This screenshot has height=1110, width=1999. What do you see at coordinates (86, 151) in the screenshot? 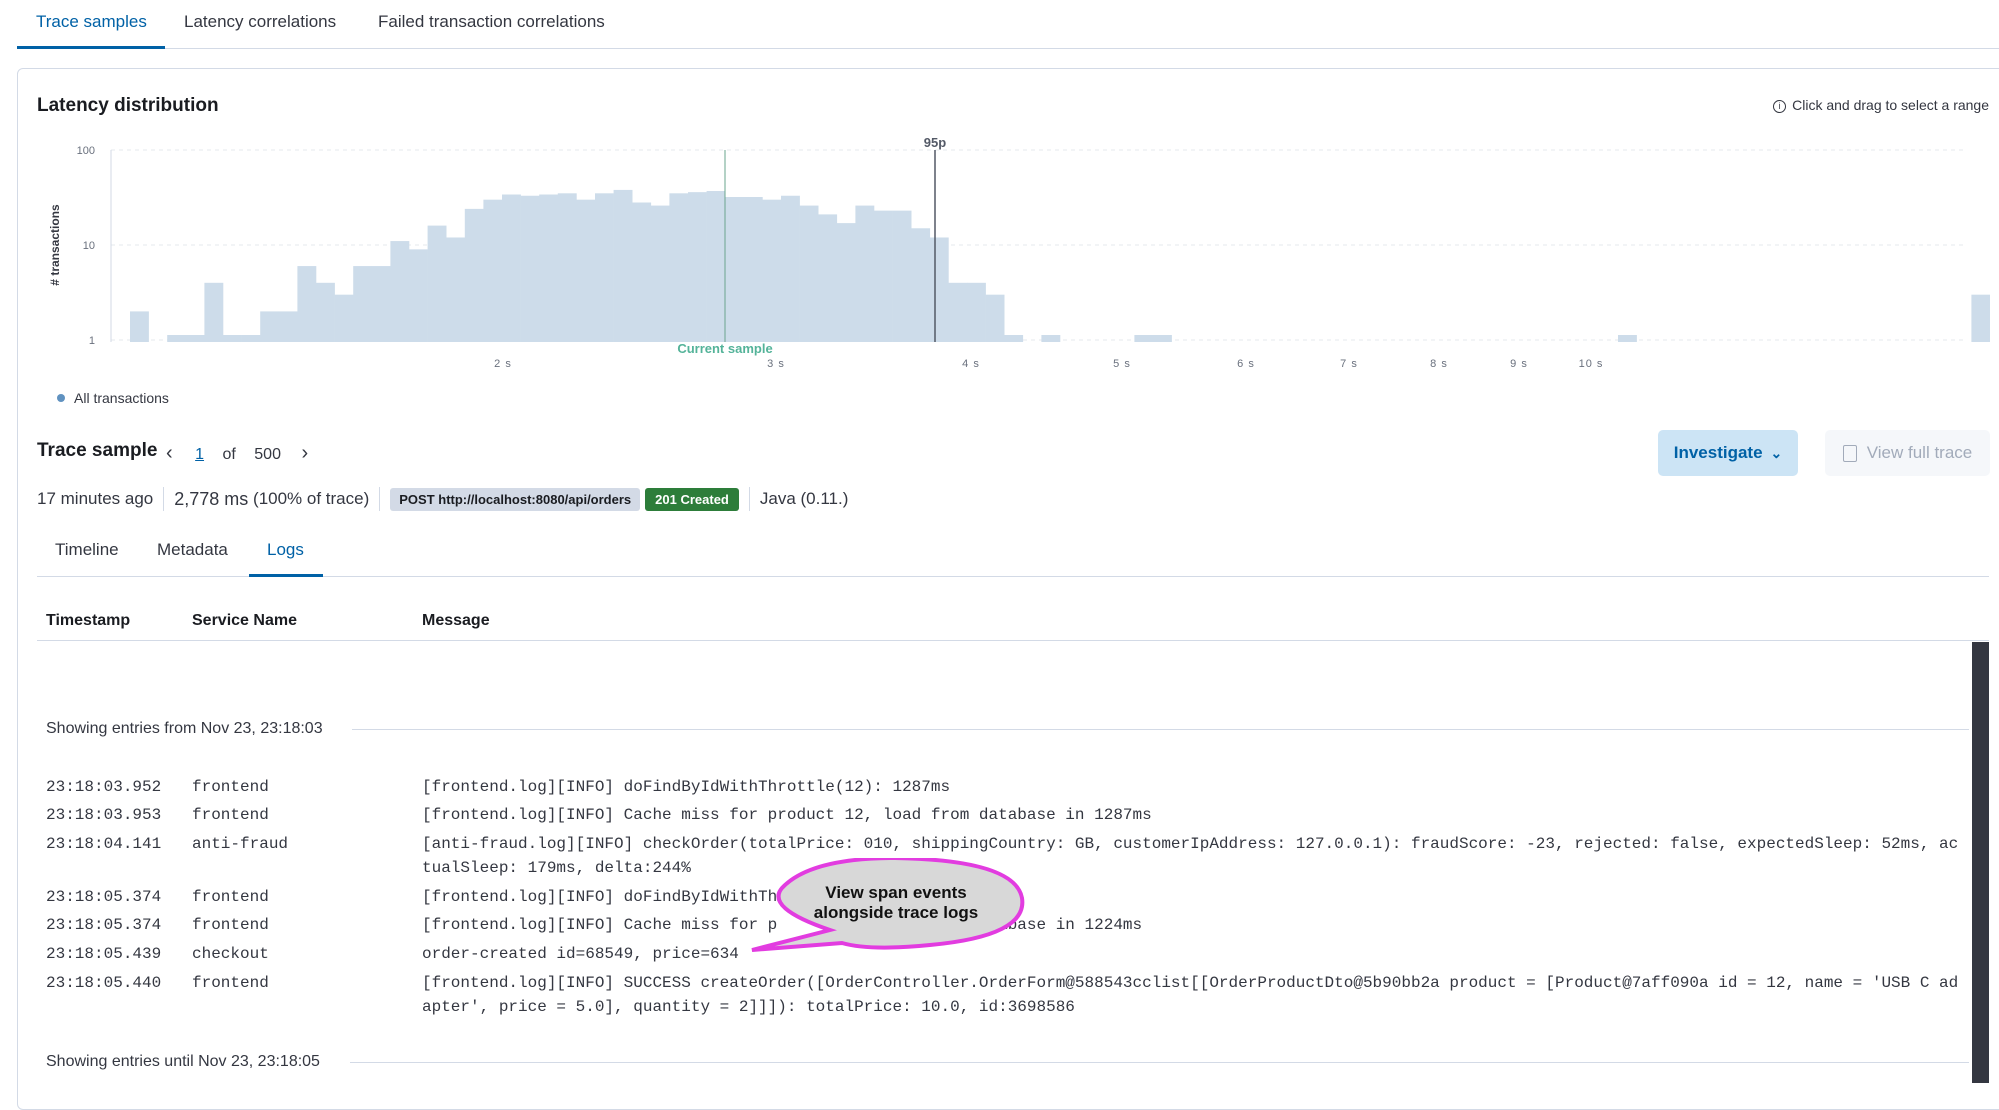
I see `y-tick-label: 100` at bounding box center [86, 151].